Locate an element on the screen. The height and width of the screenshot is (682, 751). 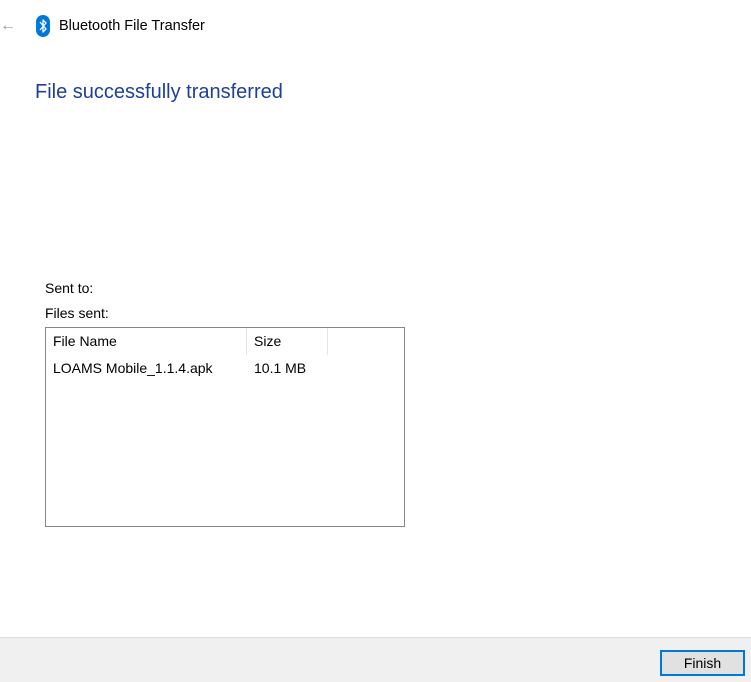
column-header-file-name: File Name is located at coordinates (146, 341).